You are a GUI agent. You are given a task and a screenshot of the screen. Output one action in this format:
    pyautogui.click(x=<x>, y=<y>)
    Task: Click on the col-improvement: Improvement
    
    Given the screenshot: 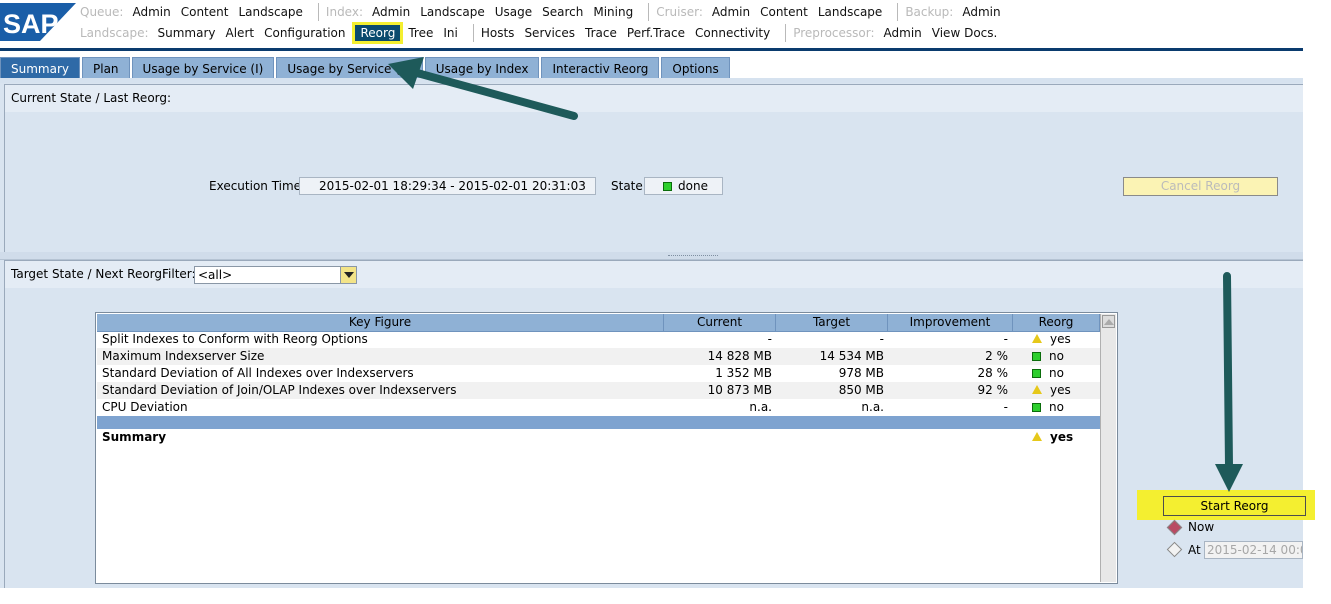 What is the action you would take?
    pyautogui.click(x=950, y=323)
    